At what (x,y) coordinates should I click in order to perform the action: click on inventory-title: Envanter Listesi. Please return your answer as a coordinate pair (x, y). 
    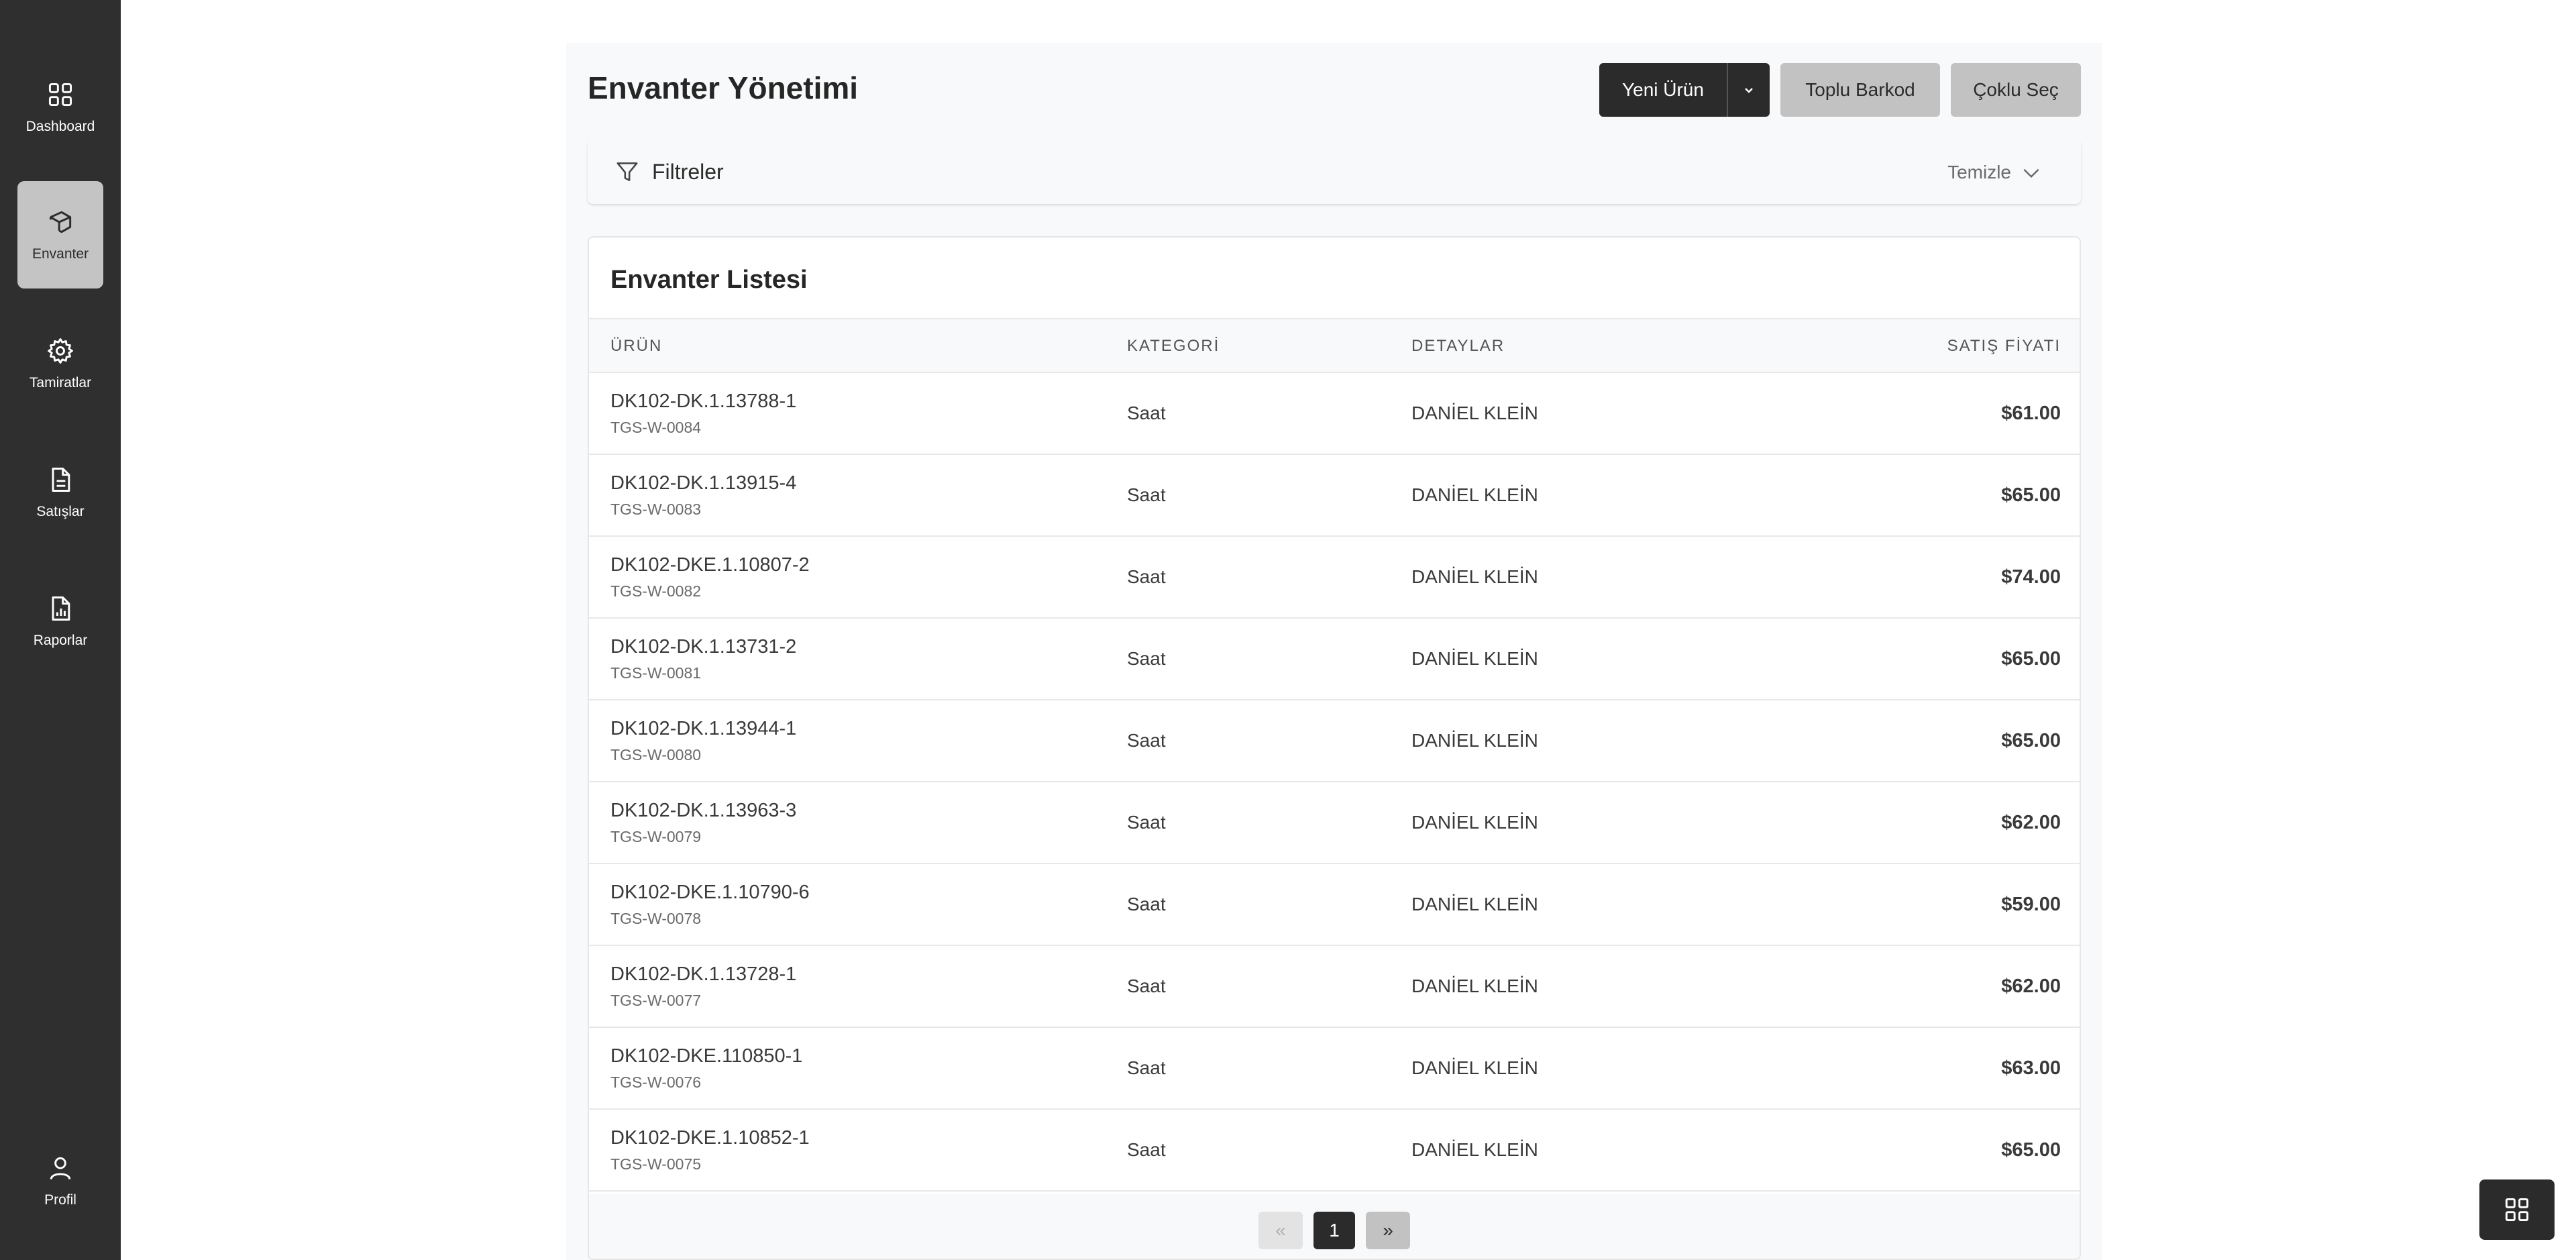
    Looking at the image, I should click on (709, 280).